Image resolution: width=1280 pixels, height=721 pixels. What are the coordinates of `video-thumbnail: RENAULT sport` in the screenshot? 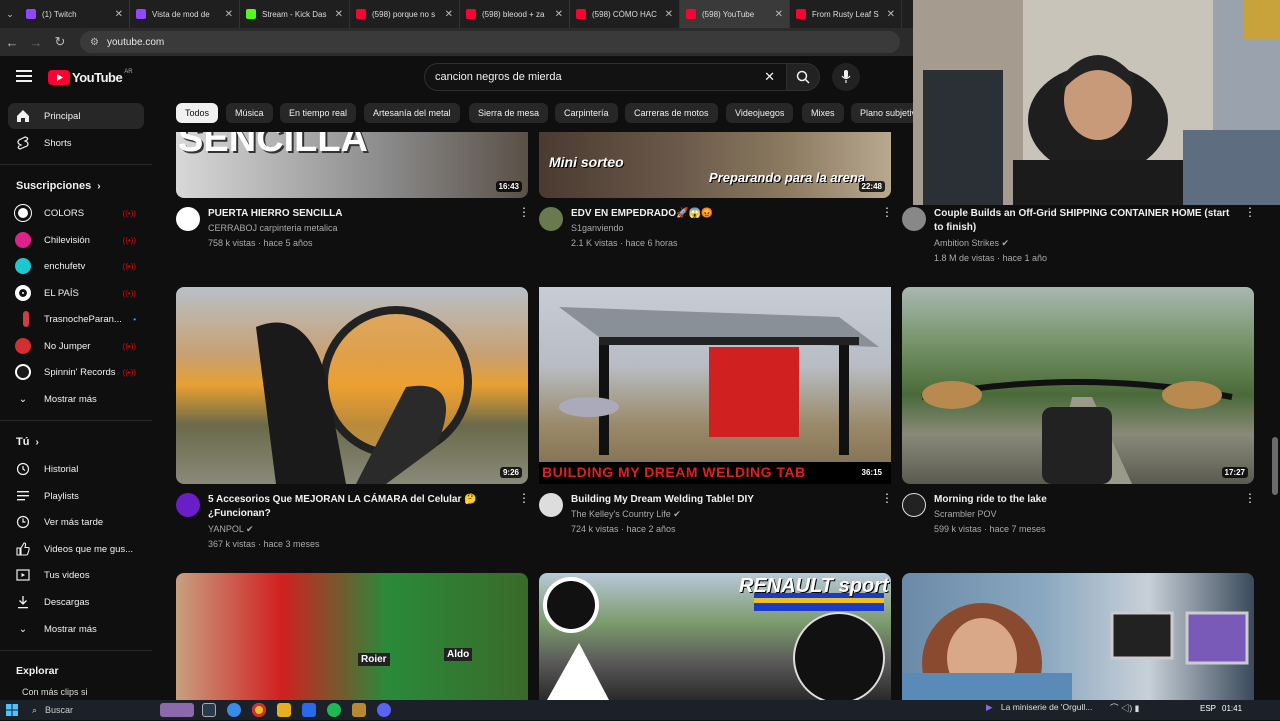 It's located at (715, 636).